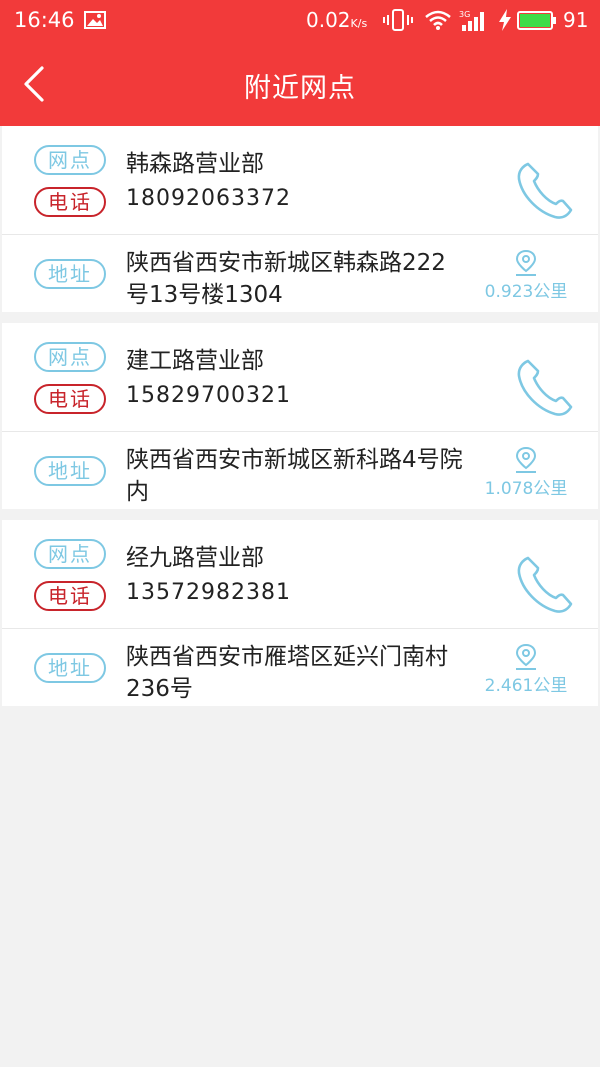 This screenshot has width=600, height=1067. What do you see at coordinates (328, 20) in the screenshot?
I see `net-speed-value: 0.02` at bounding box center [328, 20].